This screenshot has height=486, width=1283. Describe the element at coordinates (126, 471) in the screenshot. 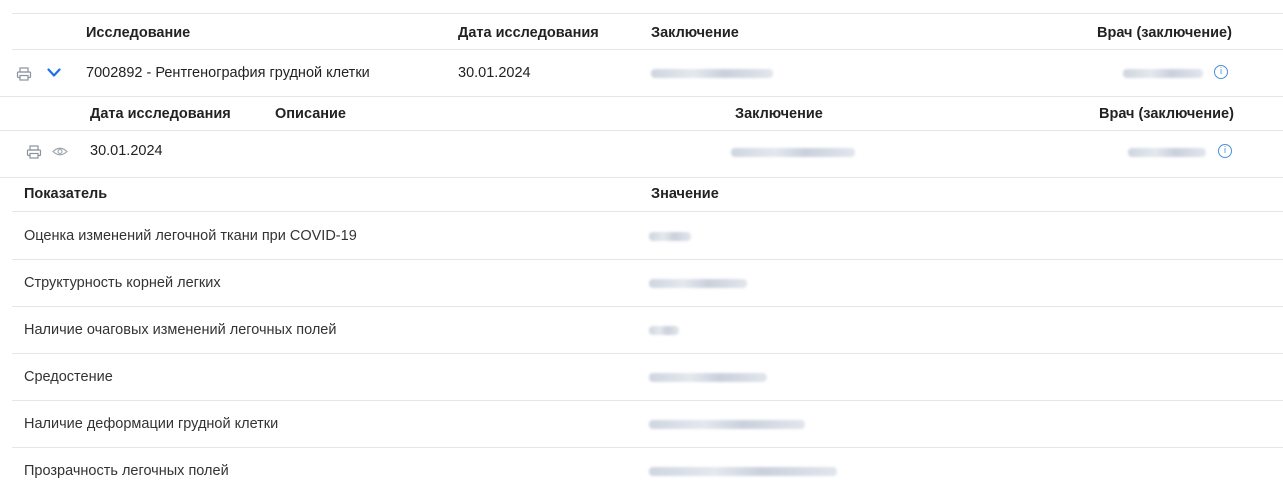

I see `indicator-label: Прозрачность легочных полей` at that location.